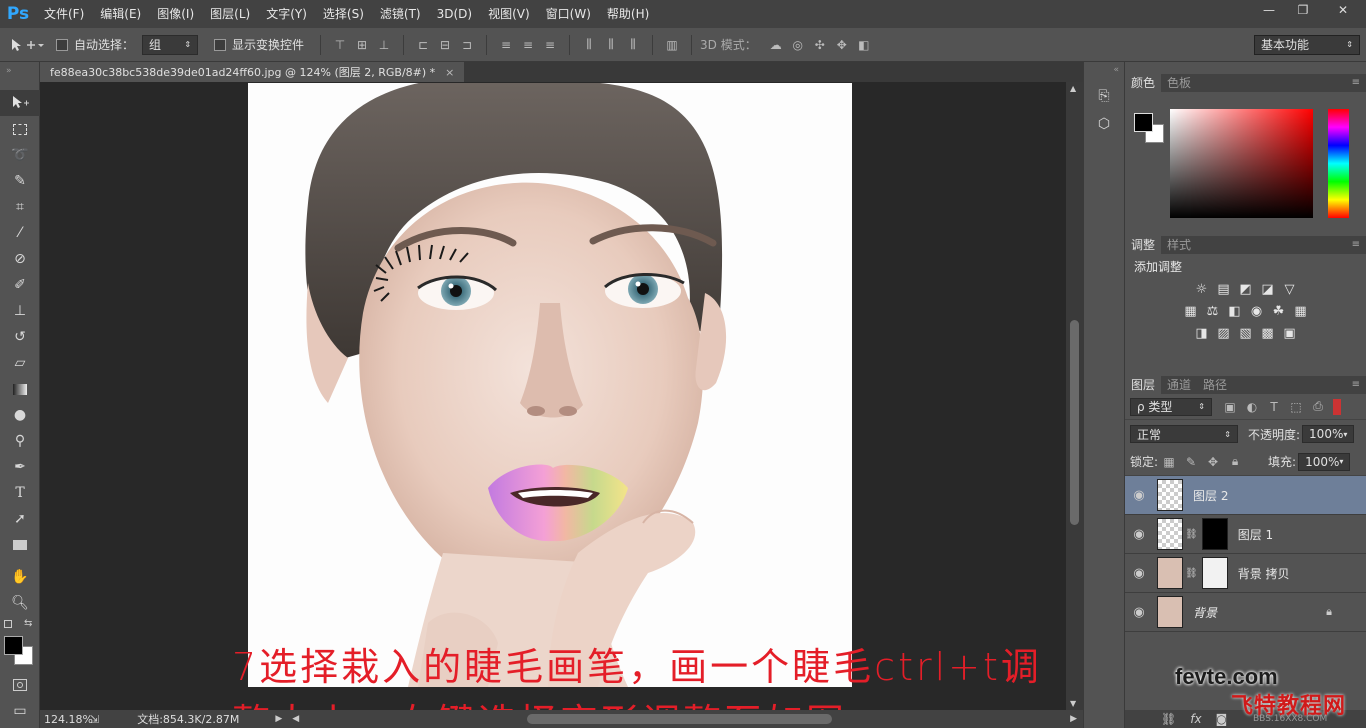 The width and height of the screenshot is (1366, 728). Describe the element at coordinates (1245, 612) in the screenshot. I see `layer-row: ◉ 背景 🔒︎` at that location.